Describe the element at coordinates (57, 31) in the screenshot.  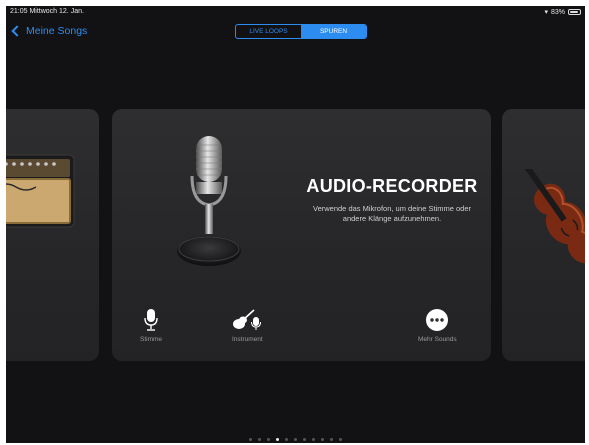
I see `back-label: Meine Songs` at that location.